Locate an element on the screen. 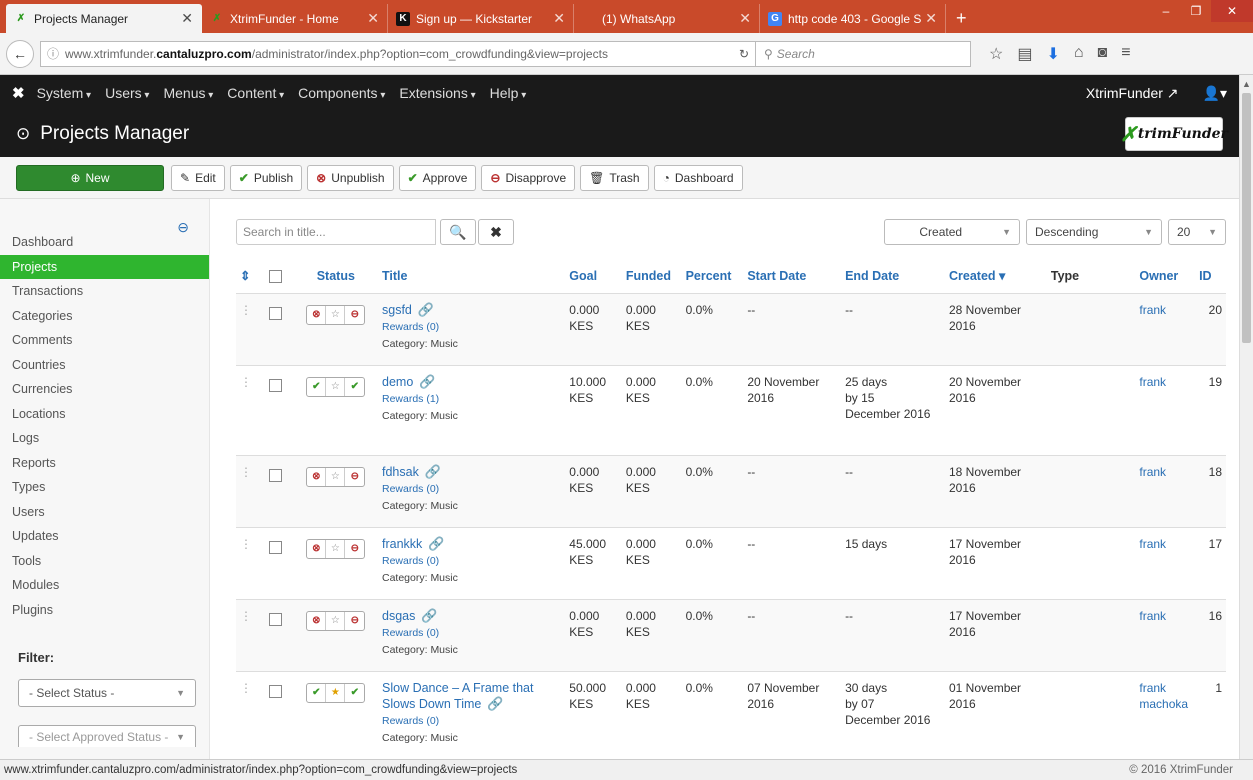  search-button: 🔍 is located at coordinates (458, 232).